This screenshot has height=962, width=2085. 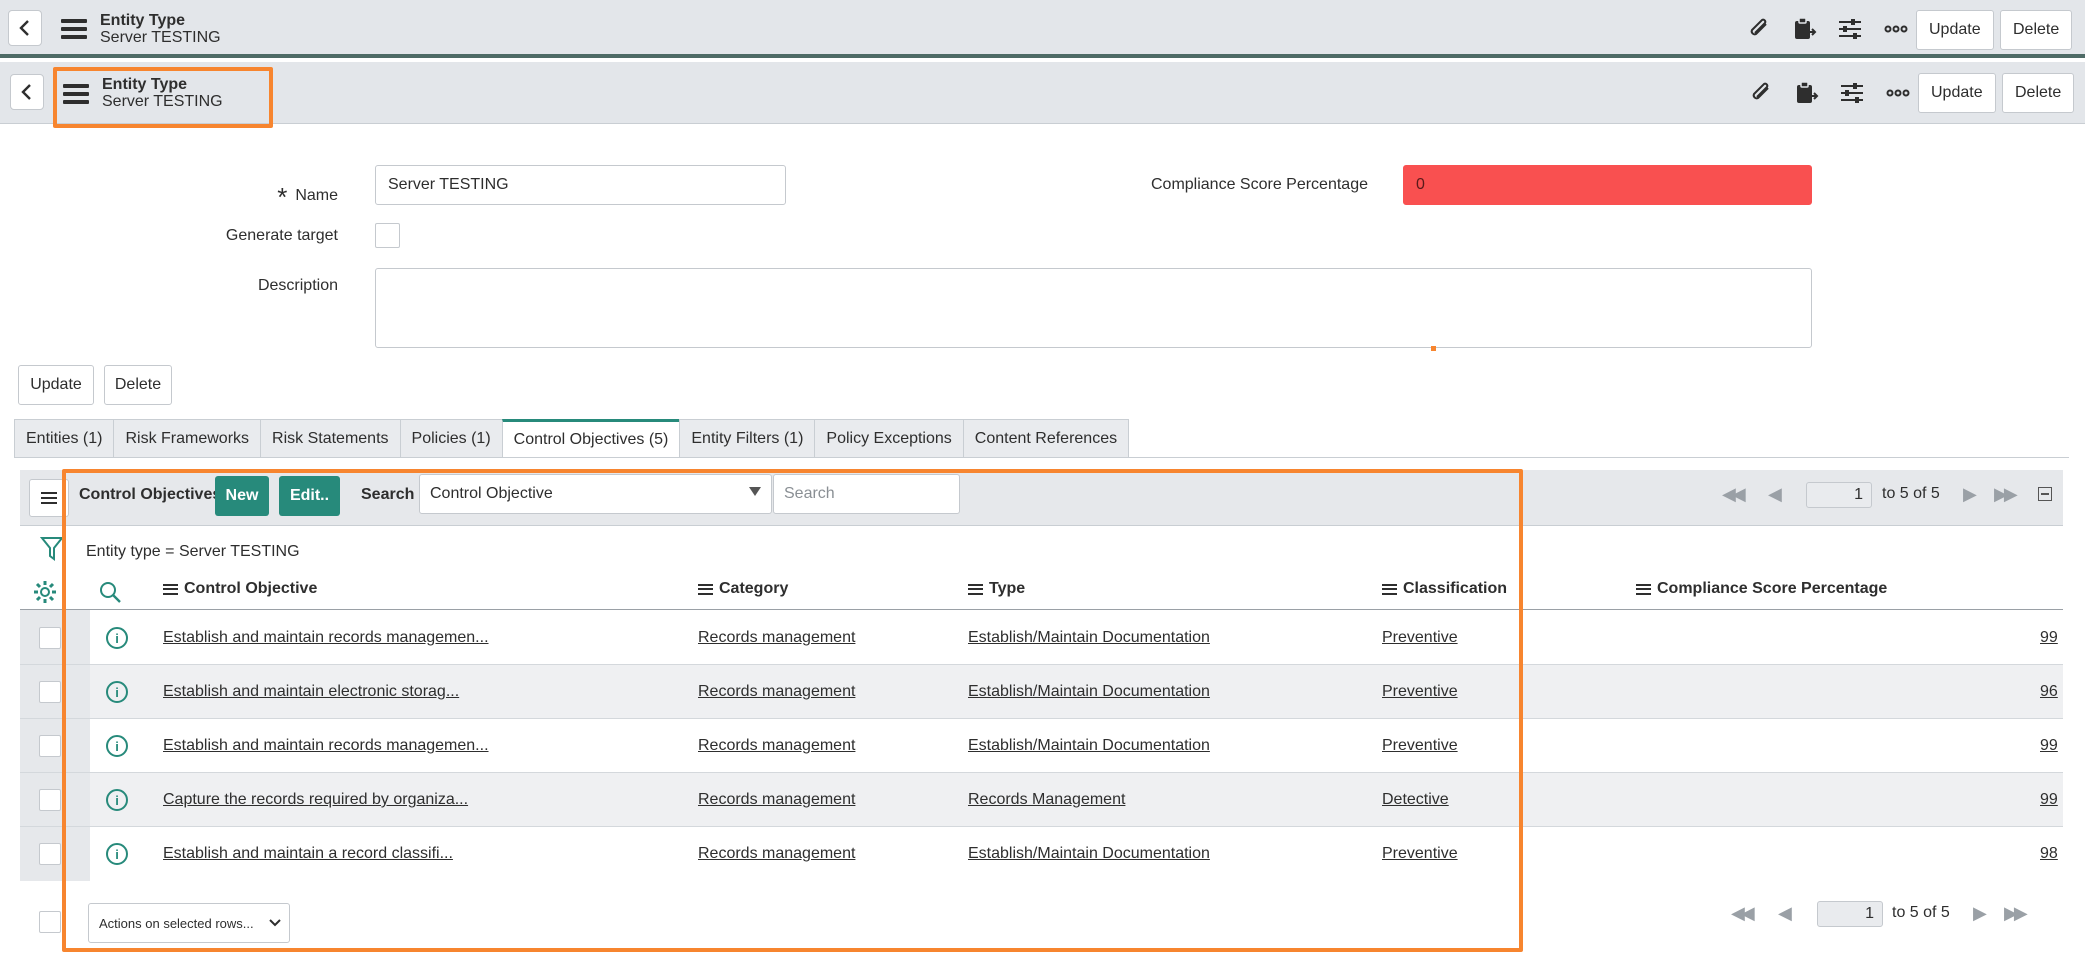 I want to click on row-divider, so click(x=1041, y=718).